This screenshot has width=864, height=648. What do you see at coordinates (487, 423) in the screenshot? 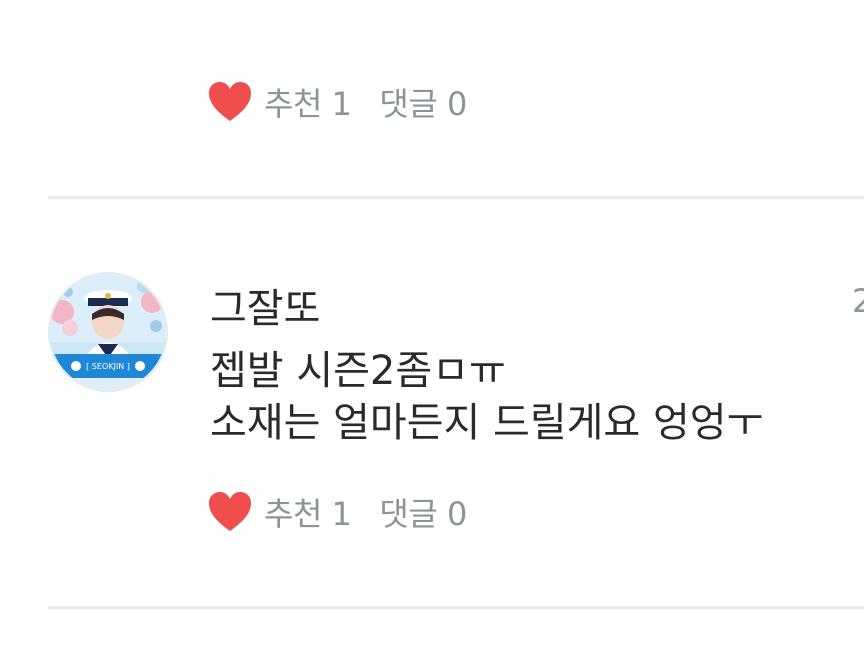
I see `comment-text-line-2: 소재는 얼마든지 드릴게요 엉엉ㅜ` at bounding box center [487, 423].